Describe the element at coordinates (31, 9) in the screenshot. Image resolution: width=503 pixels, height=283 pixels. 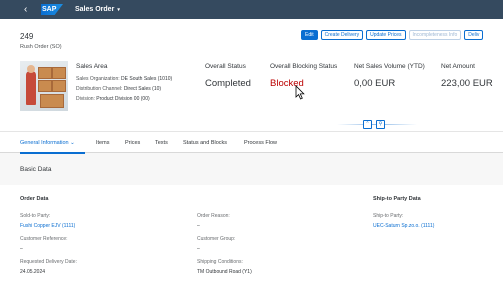
I see `back-icon: ‹` at that location.